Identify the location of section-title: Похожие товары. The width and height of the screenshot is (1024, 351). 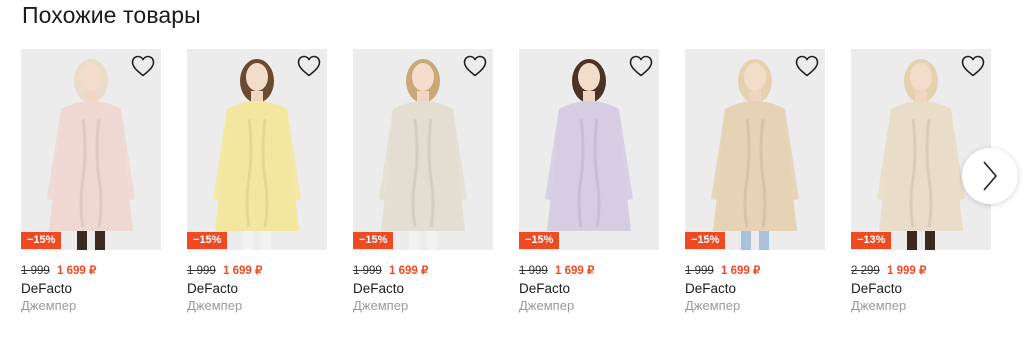
(111, 15).